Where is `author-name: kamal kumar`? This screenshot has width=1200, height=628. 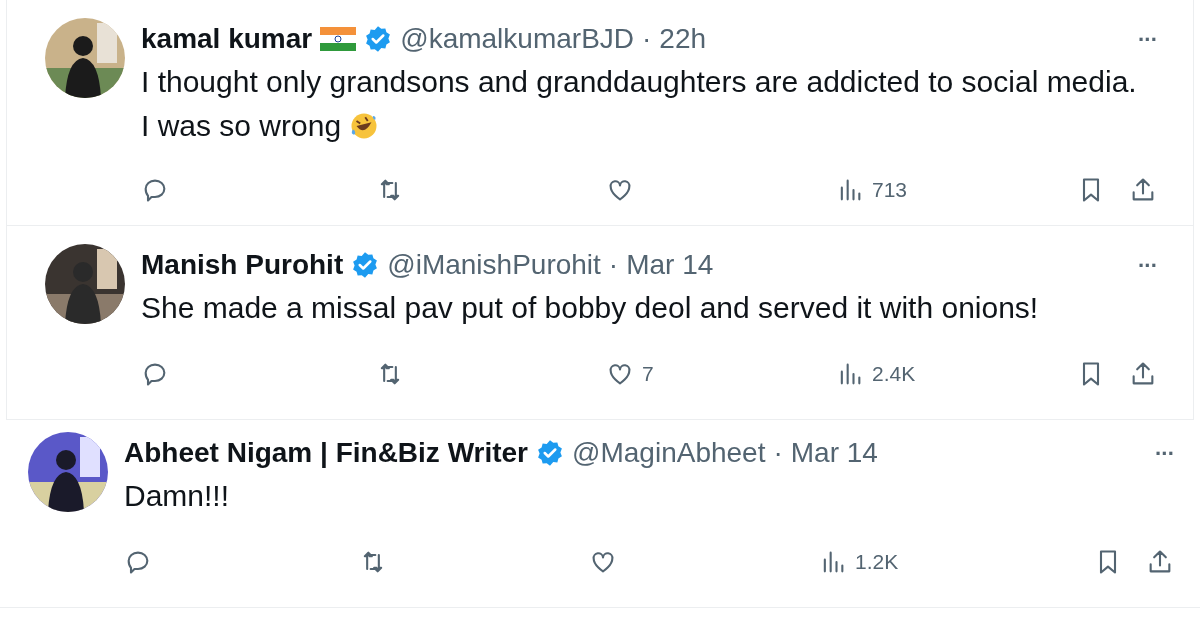
author-name: kamal kumar is located at coordinates (227, 39).